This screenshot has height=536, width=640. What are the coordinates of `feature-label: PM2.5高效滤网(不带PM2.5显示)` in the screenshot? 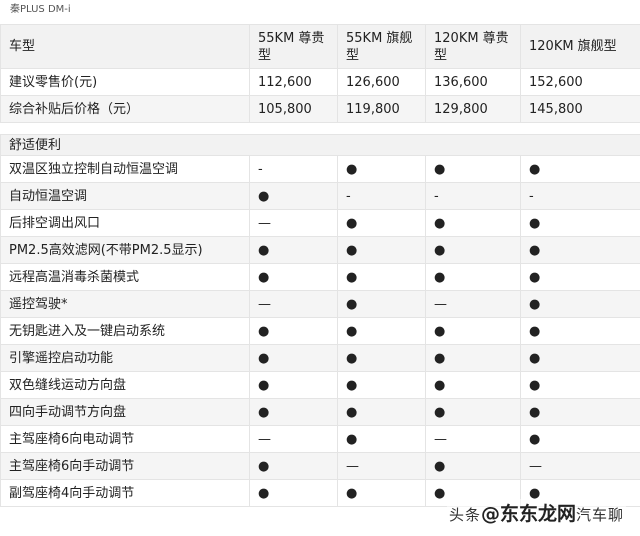 It's located at (125, 250).